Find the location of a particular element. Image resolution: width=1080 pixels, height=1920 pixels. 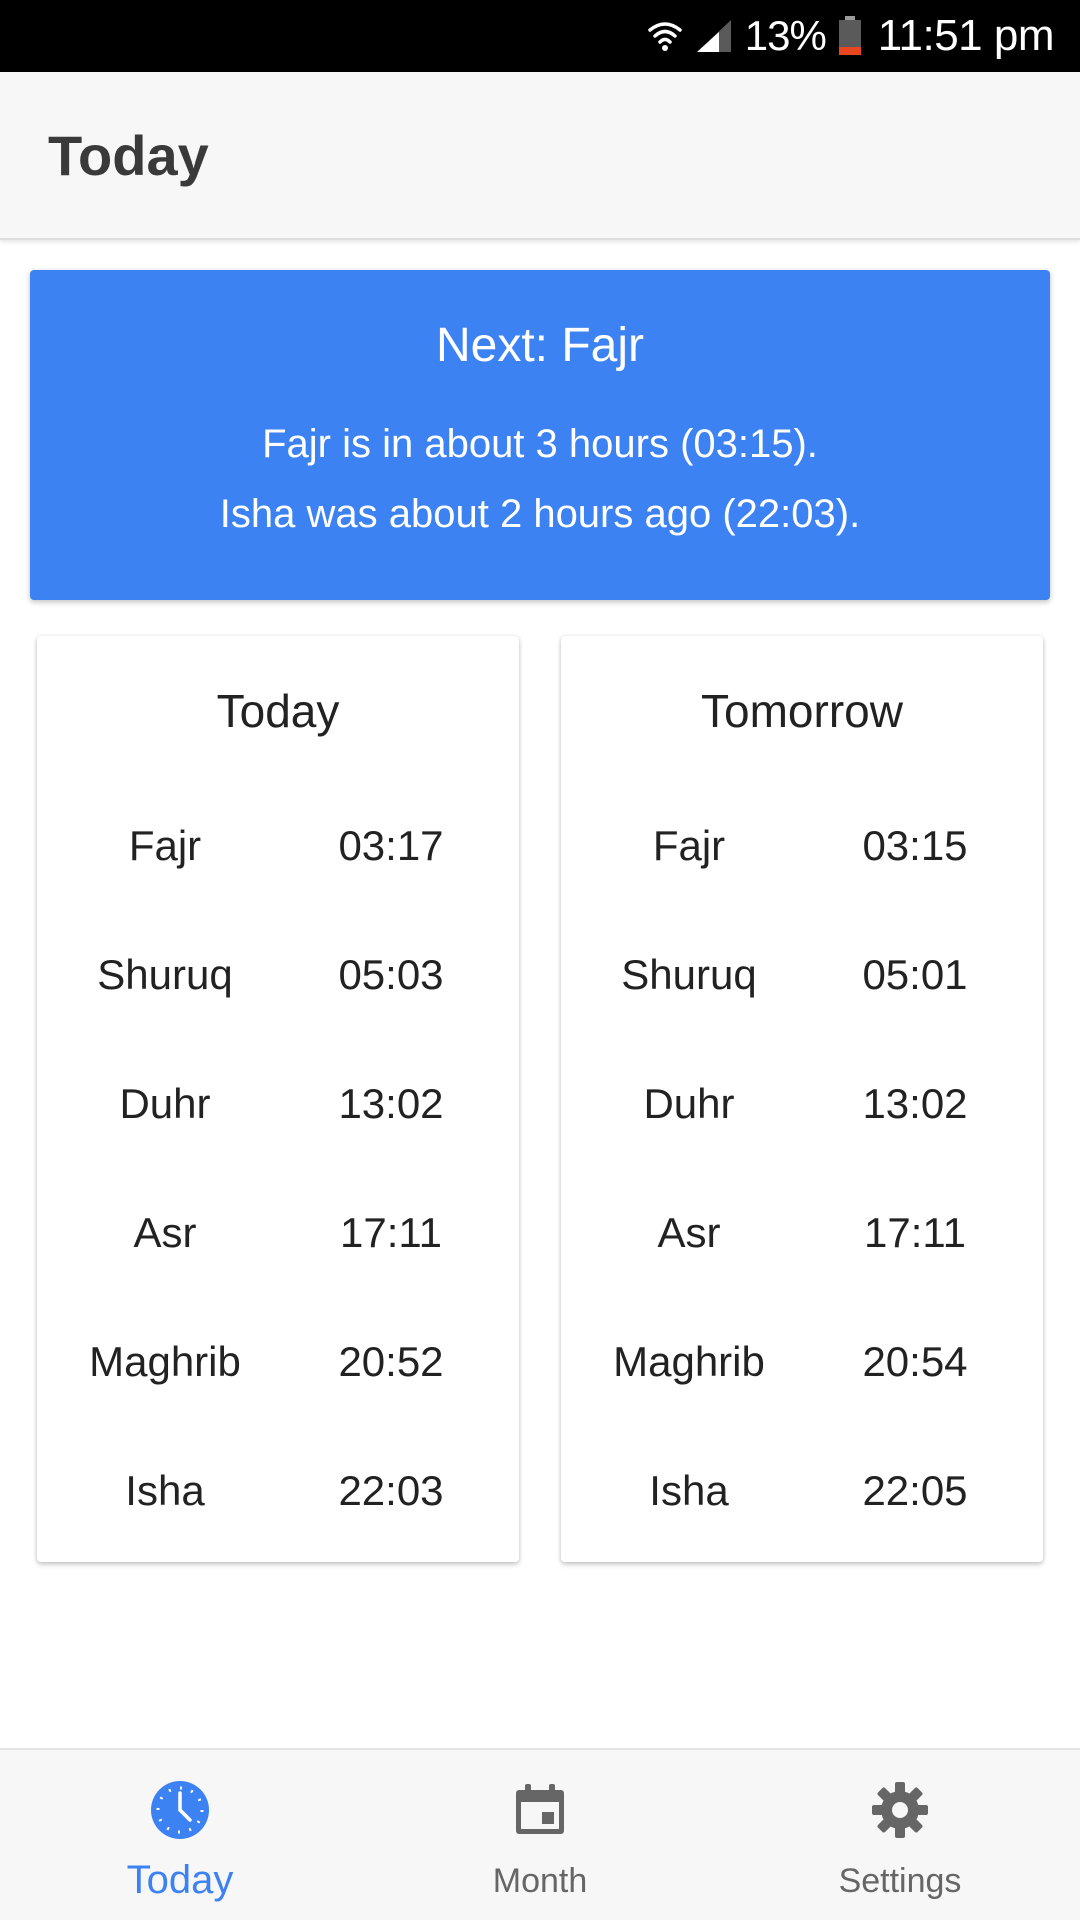

wifi-icon is located at coordinates (665, 36).